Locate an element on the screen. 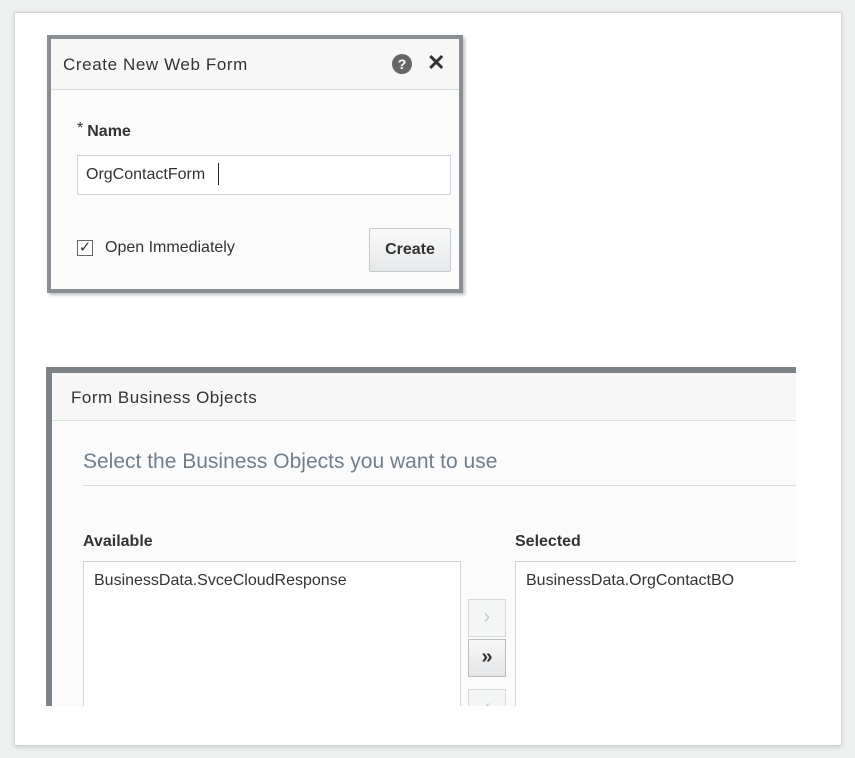  name-label: * Name is located at coordinates (104, 130).